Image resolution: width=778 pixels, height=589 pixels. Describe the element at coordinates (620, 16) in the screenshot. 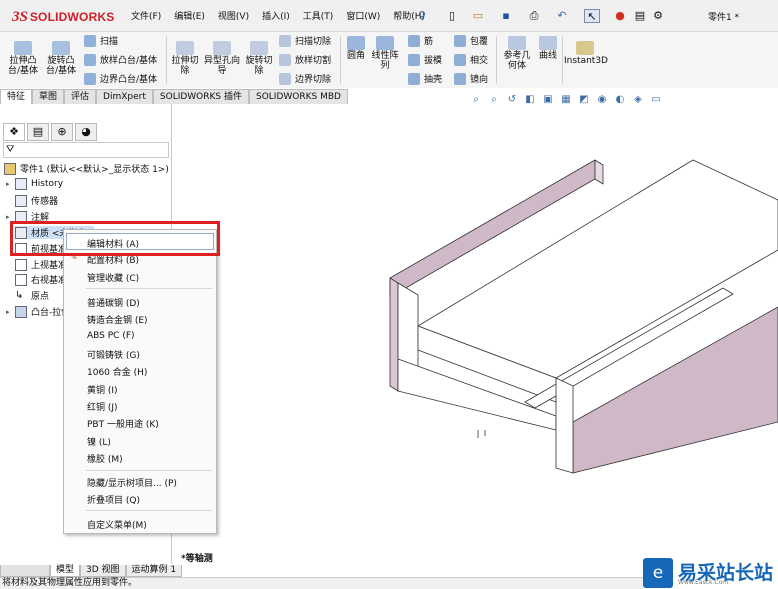

I see `rebuild-icon: ●` at that location.